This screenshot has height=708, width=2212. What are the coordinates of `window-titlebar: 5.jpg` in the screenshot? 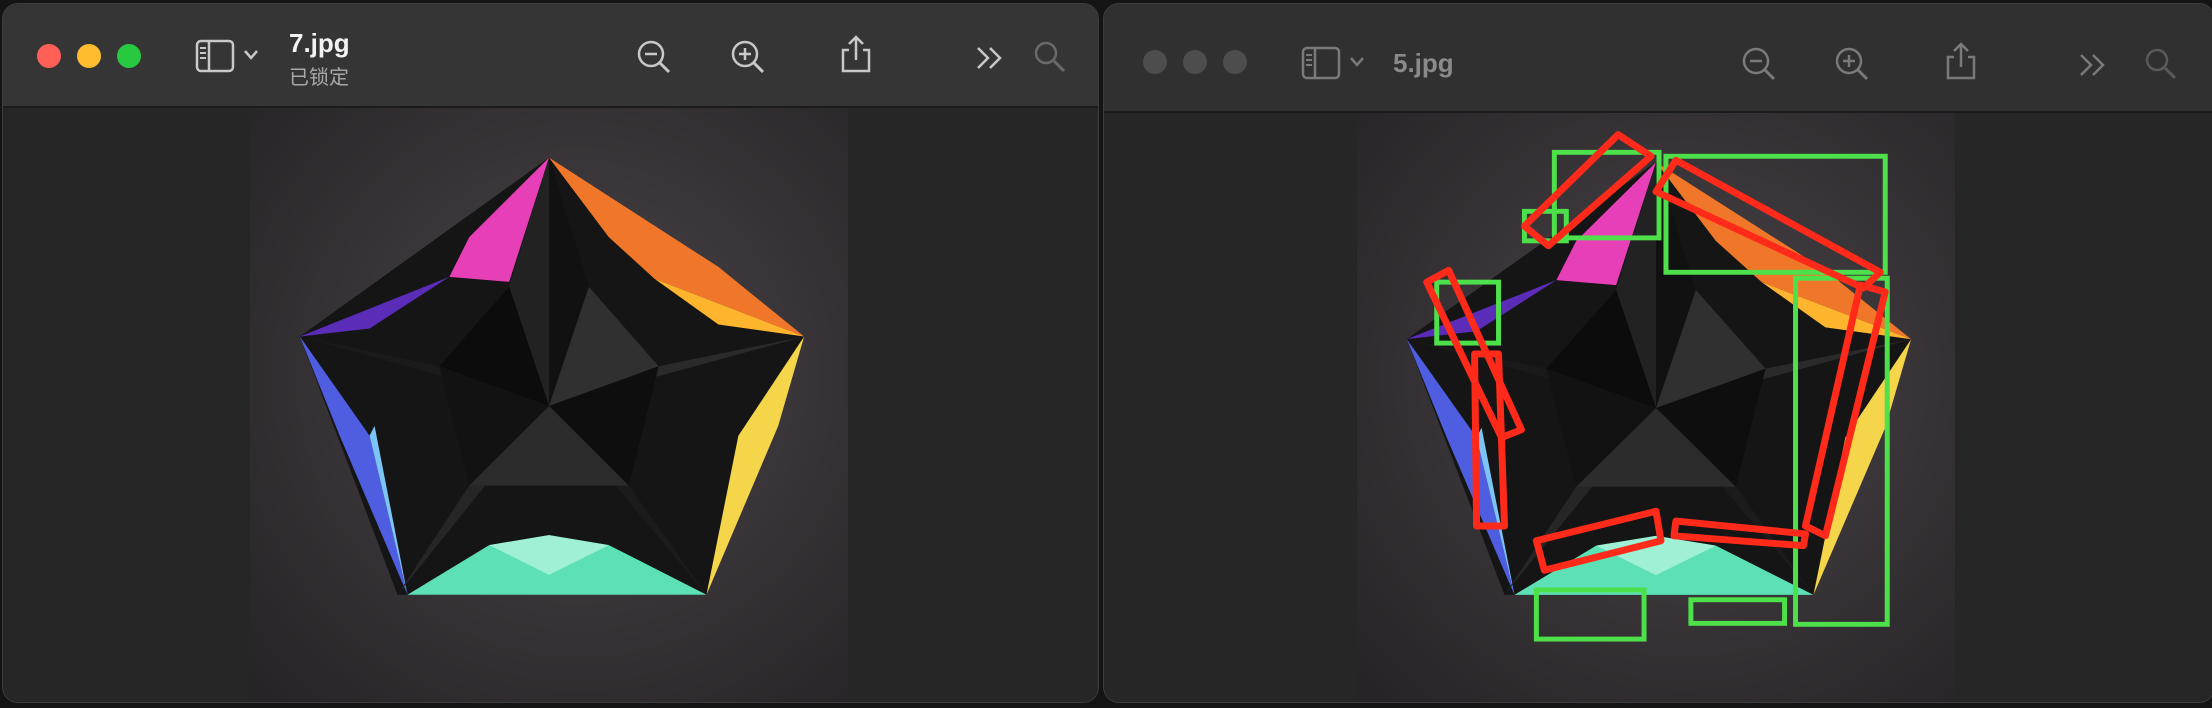 It's located at (1658, 58).